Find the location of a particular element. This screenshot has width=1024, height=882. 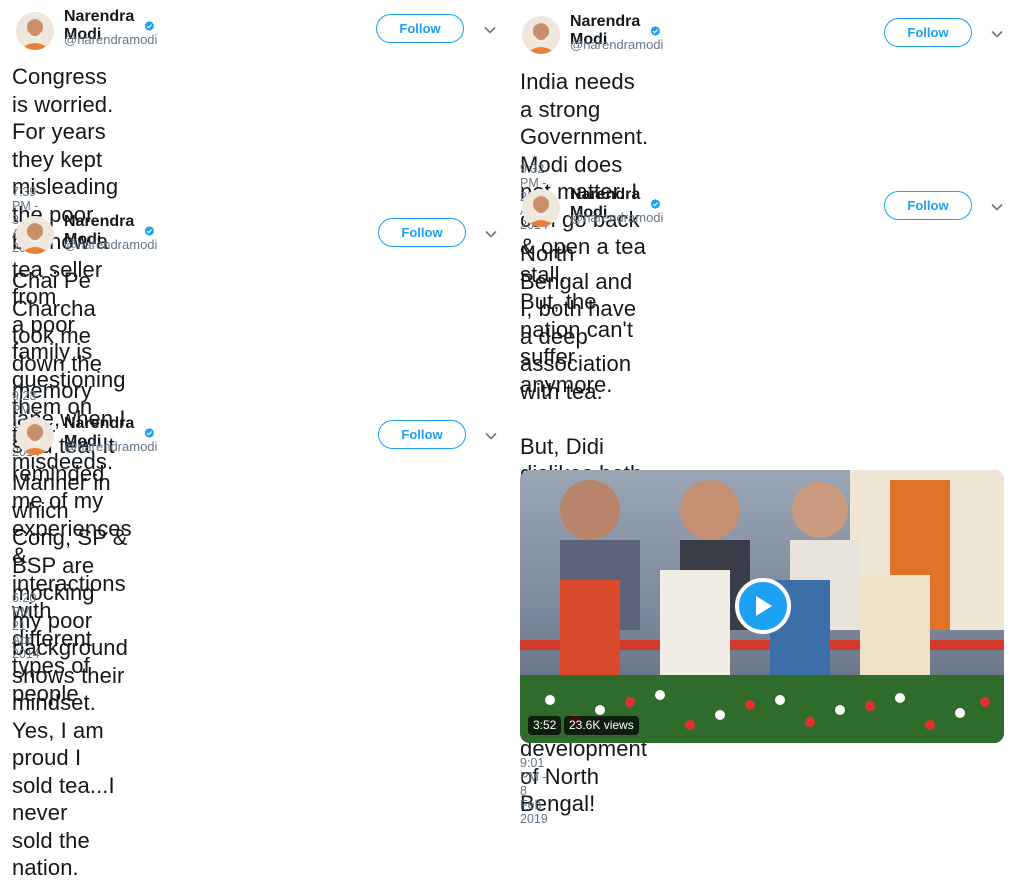

play-button is located at coordinates (763, 606).